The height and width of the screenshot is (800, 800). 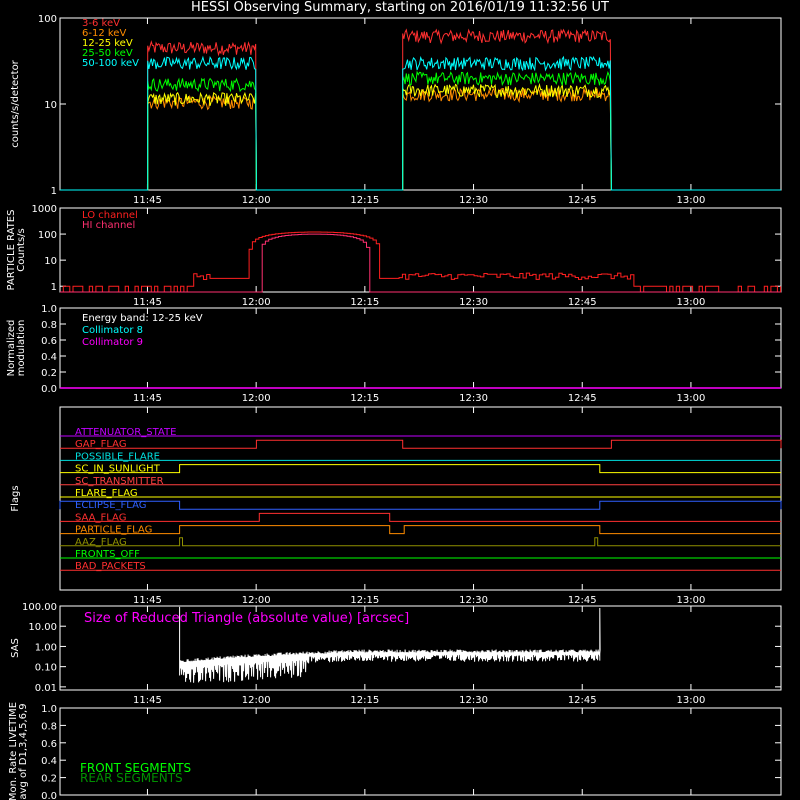 What do you see at coordinates (113, 530) in the screenshot?
I see `flag-label: PARTICLE_FLAG` at bounding box center [113, 530].